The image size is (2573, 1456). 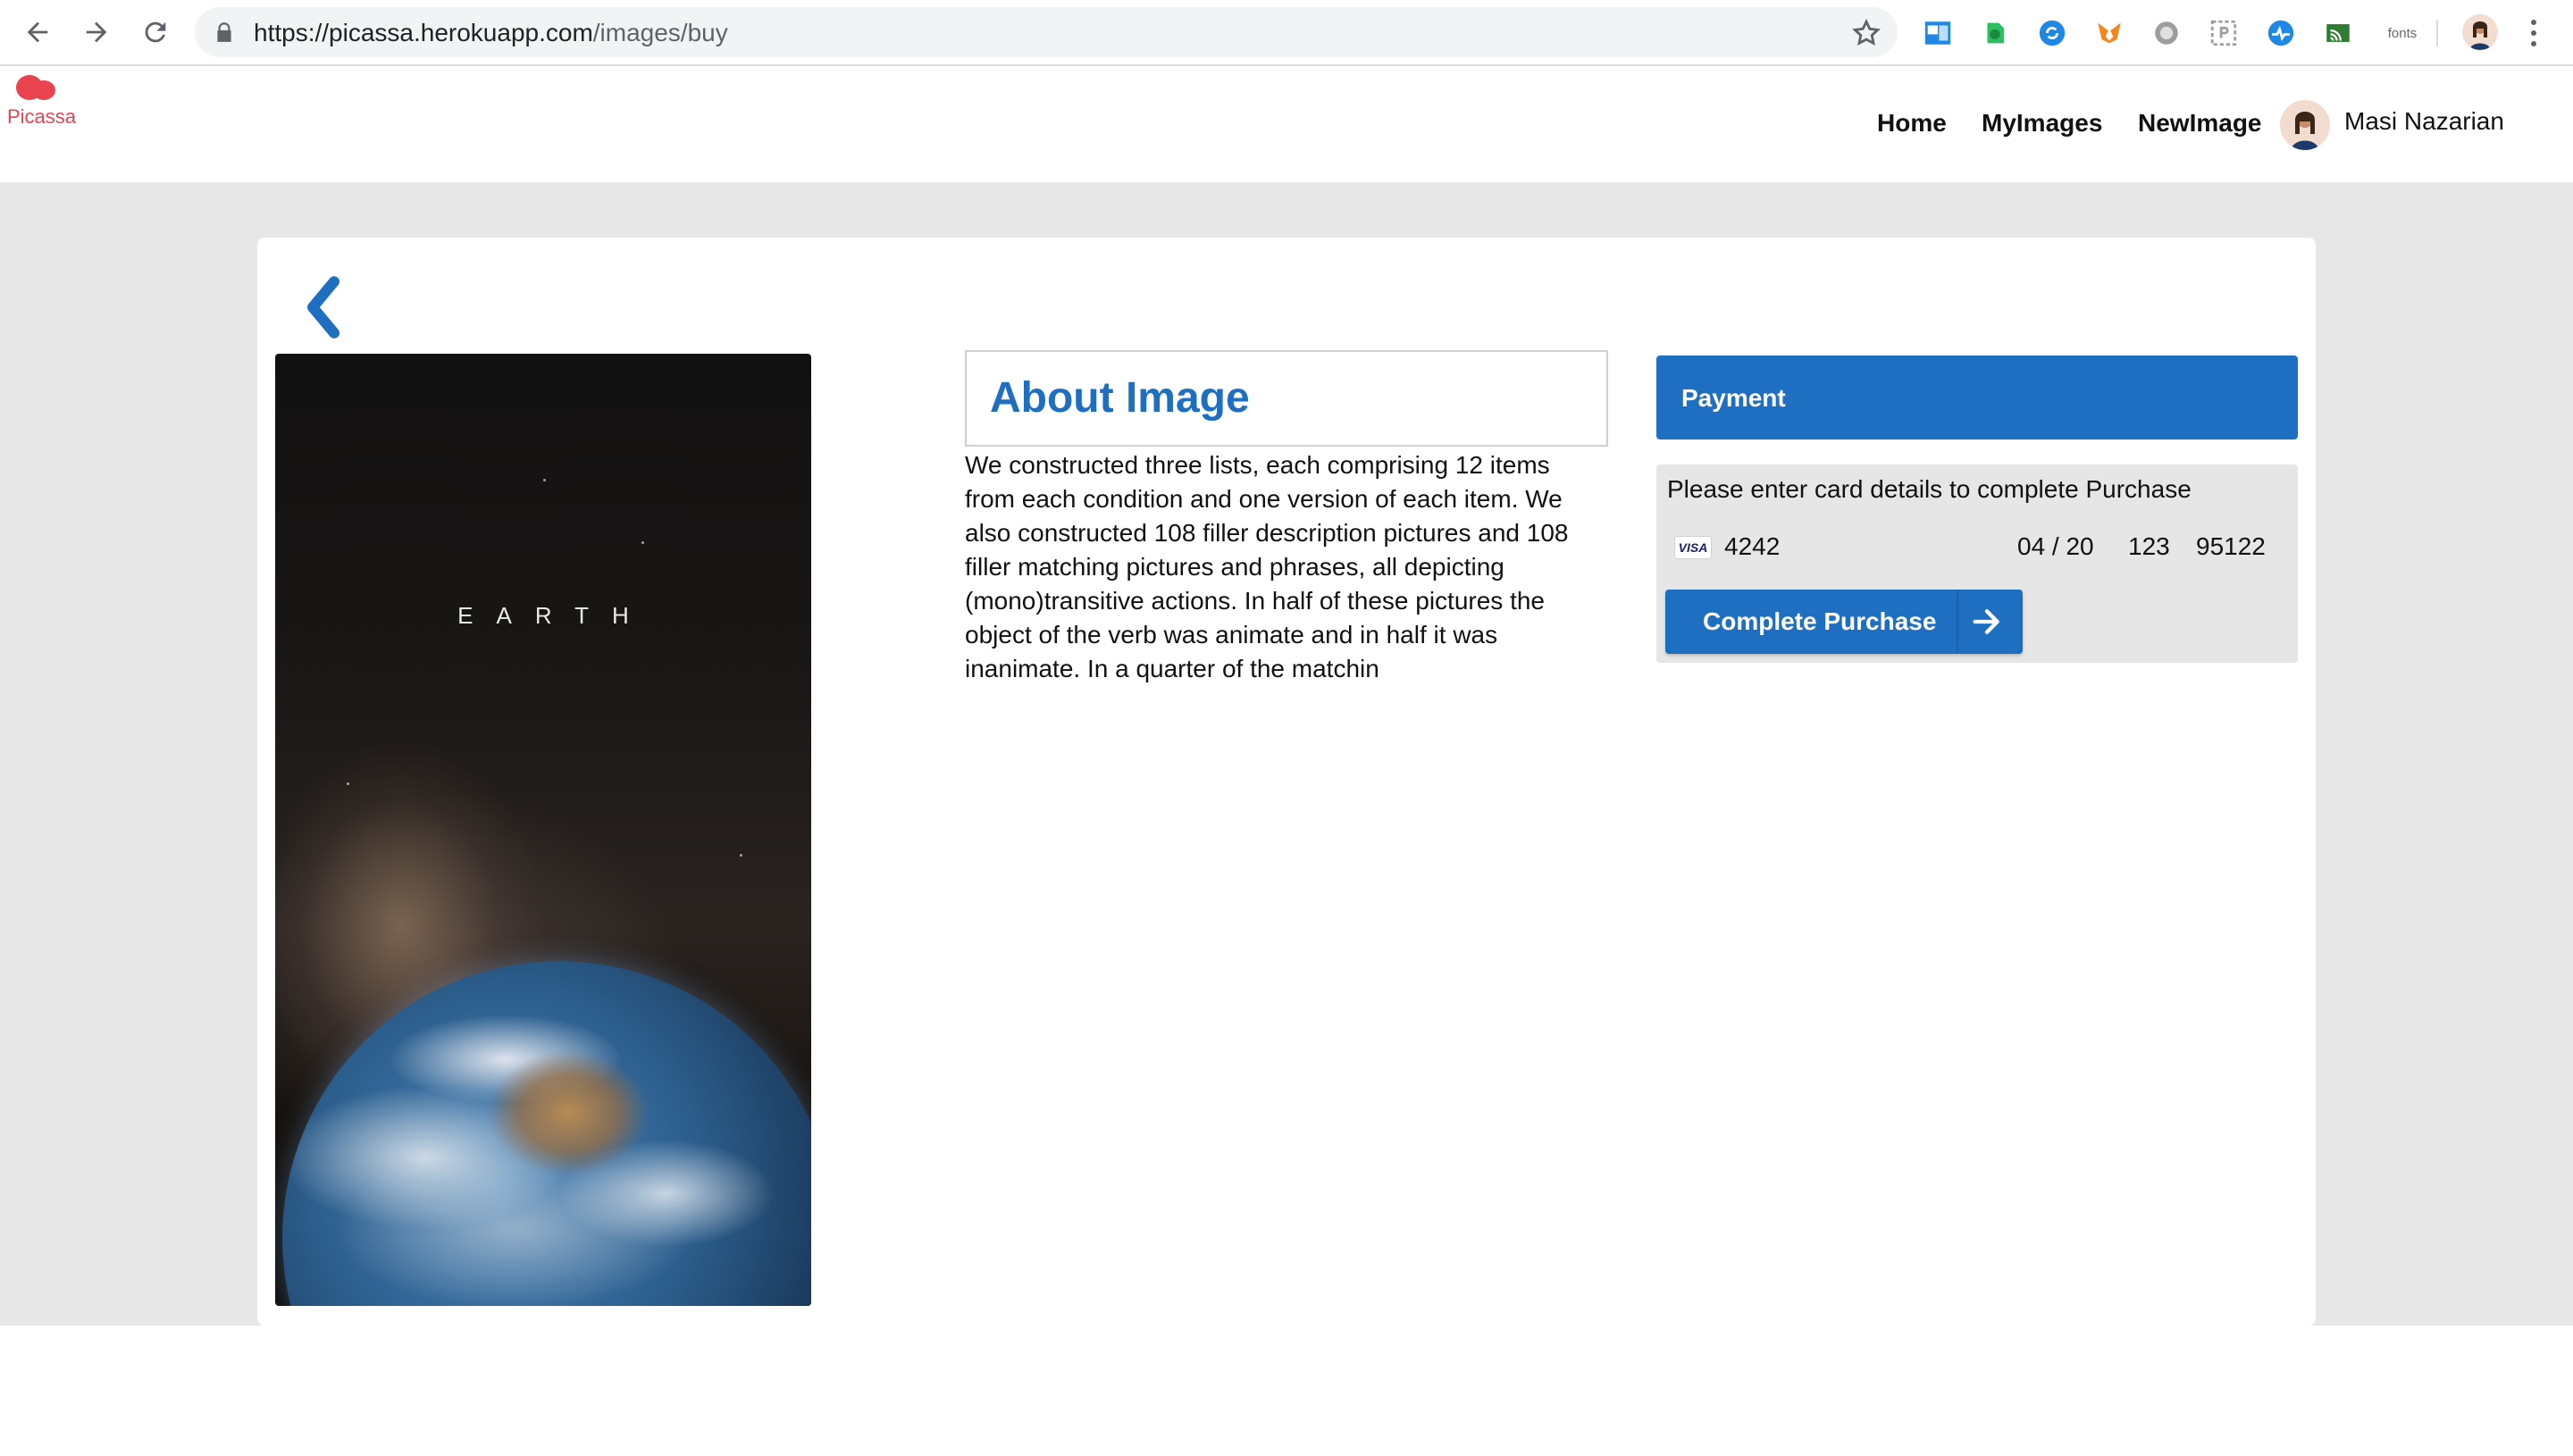 I want to click on forward-arrow-icon, so click(x=96, y=32).